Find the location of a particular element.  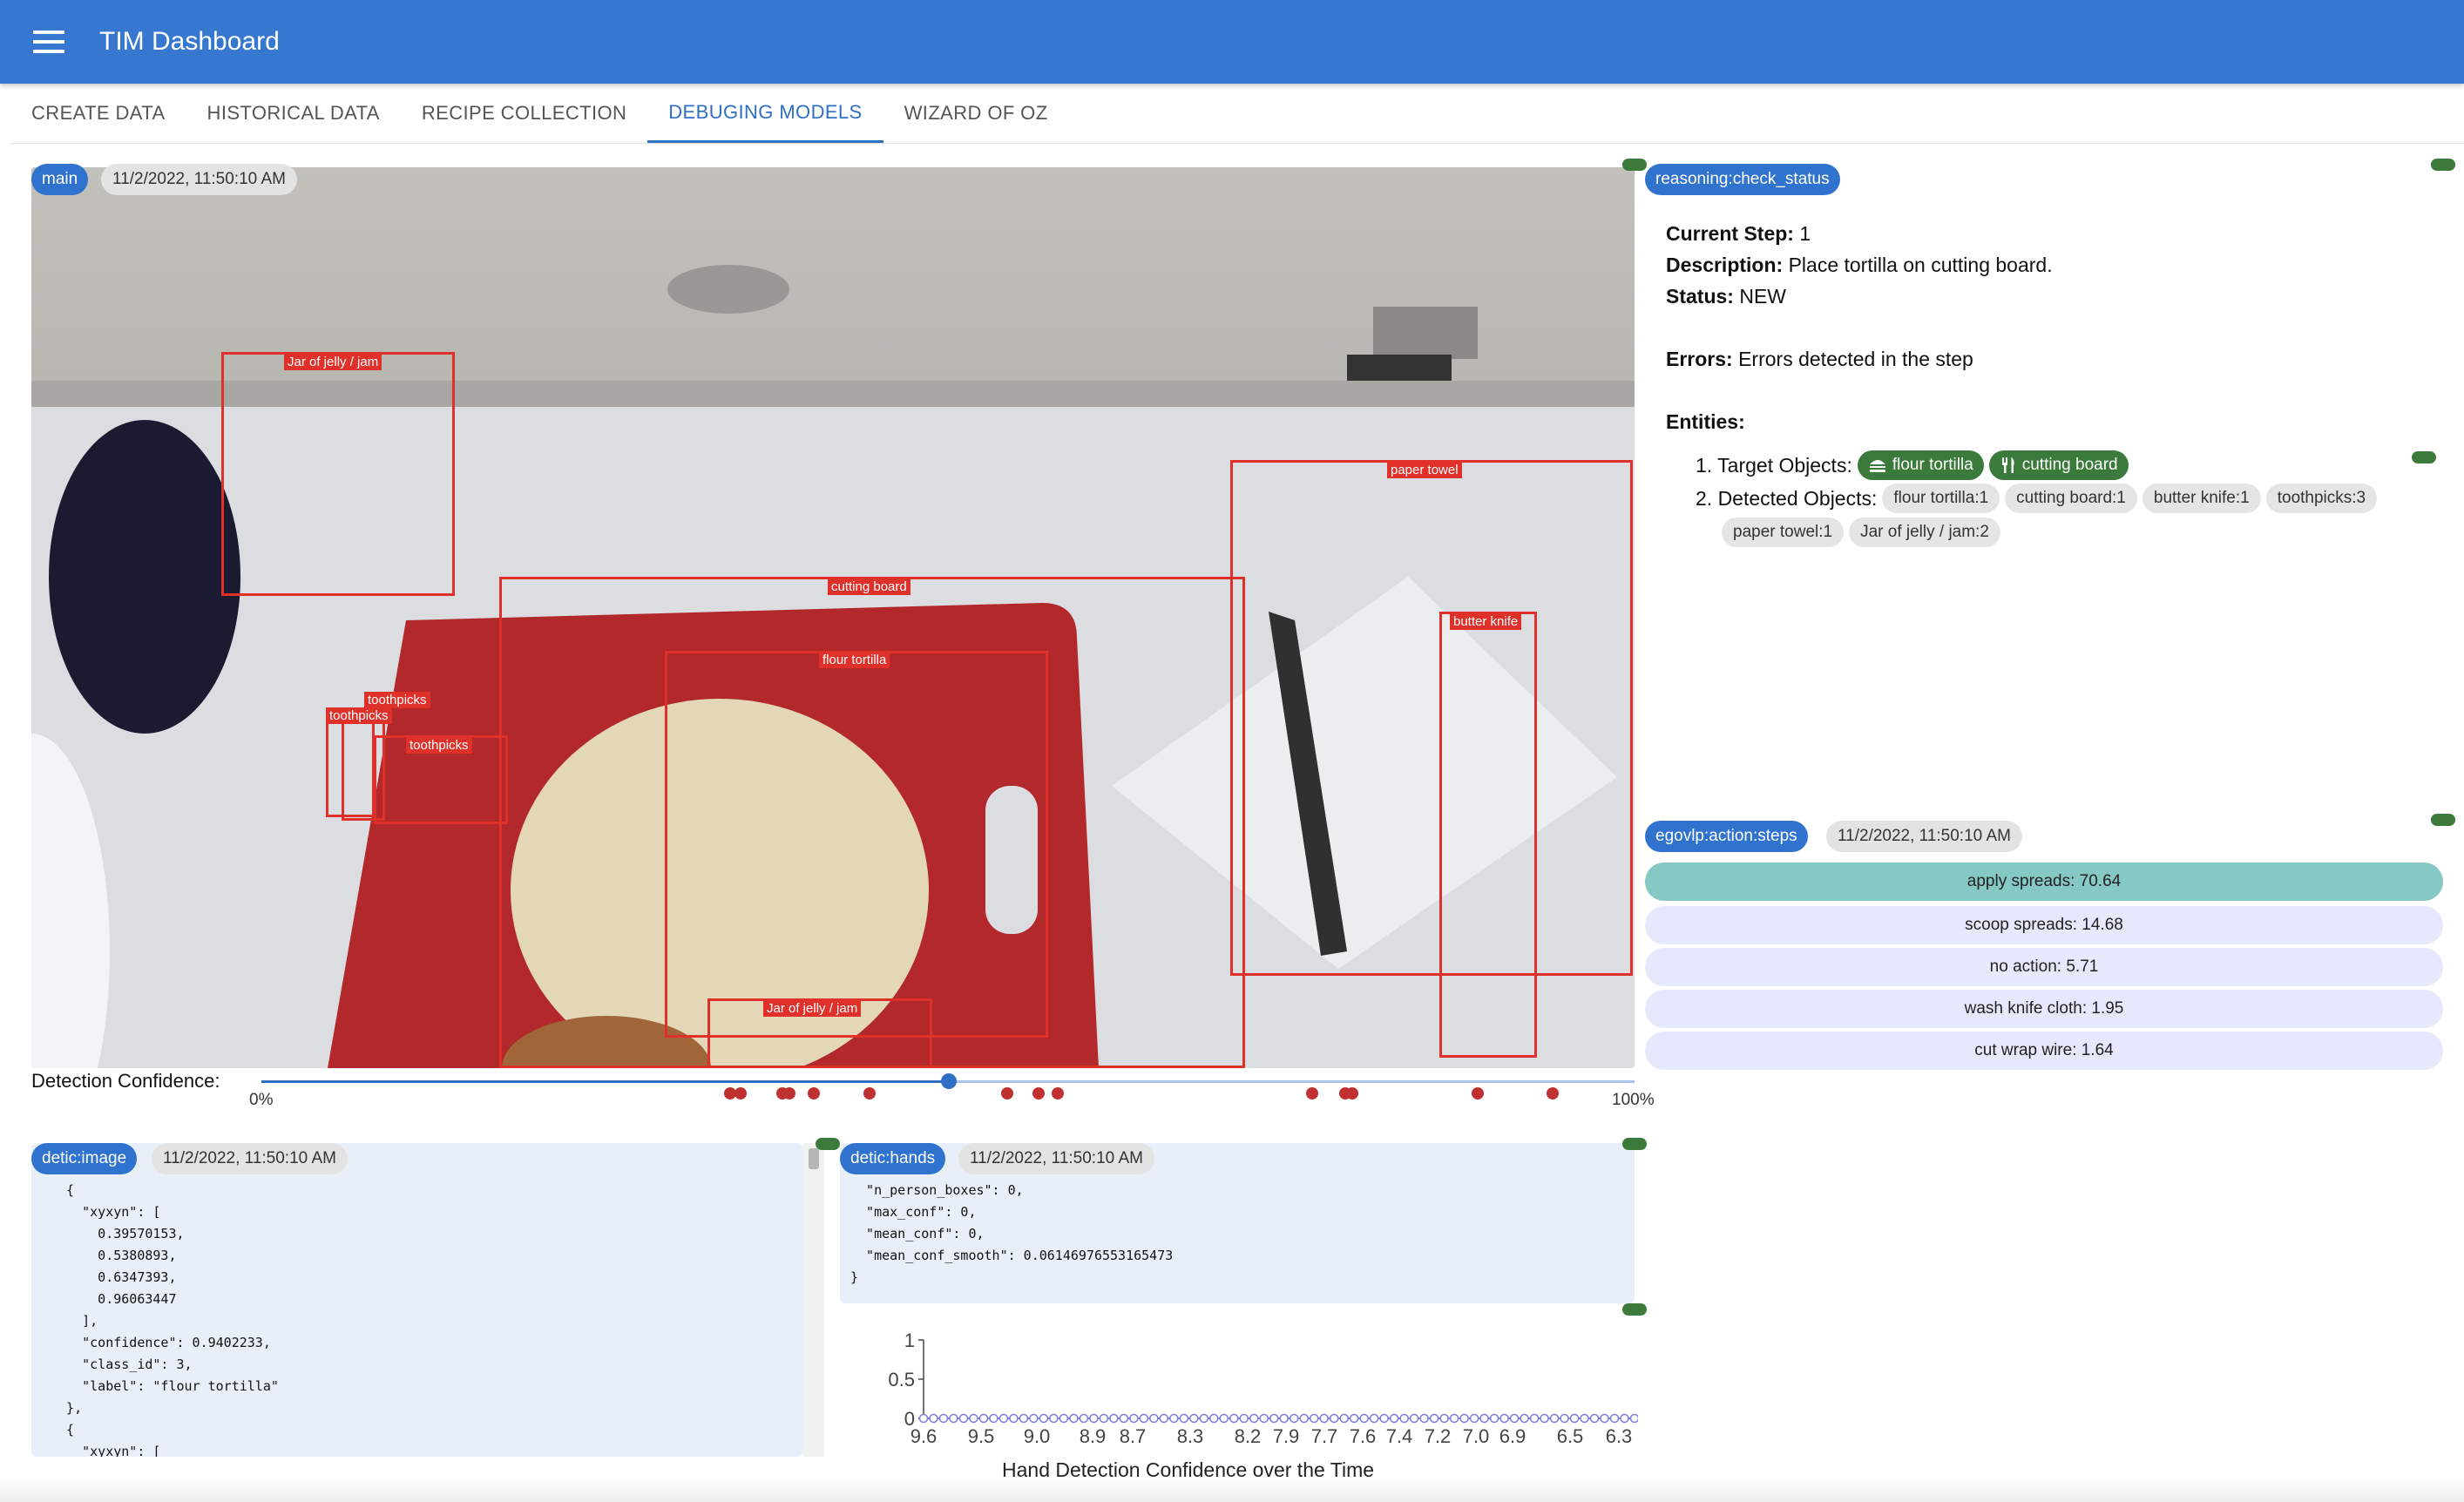

tab-historical-data: HISTORICAL DATA is located at coordinates (293, 113).